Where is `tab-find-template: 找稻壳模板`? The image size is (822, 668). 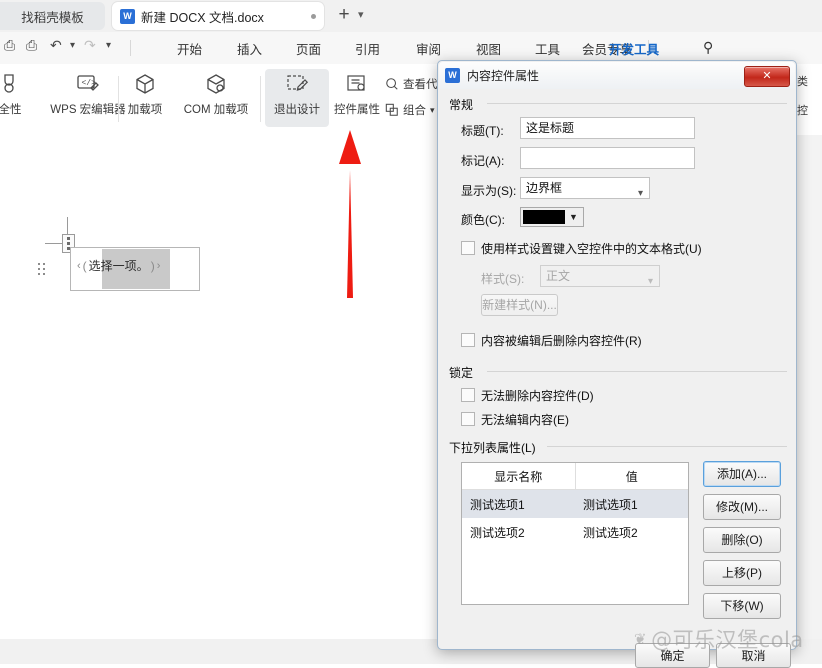
tab-find-template: 找稻壳模板 is located at coordinates (52, 16).